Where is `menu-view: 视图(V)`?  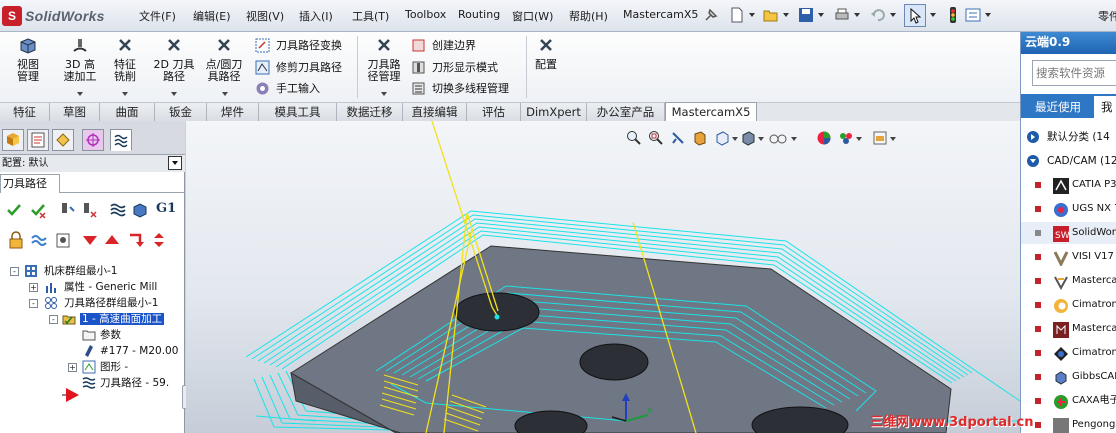
menu-view: 视图(V) is located at coordinates (265, 16).